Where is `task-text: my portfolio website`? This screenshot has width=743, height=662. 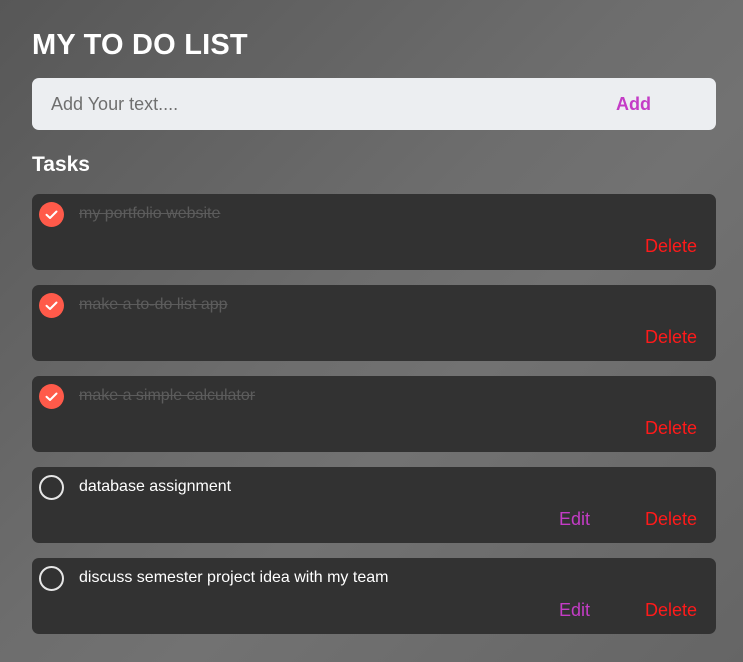
task-text: my portfolio website is located at coordinates (150, 213).